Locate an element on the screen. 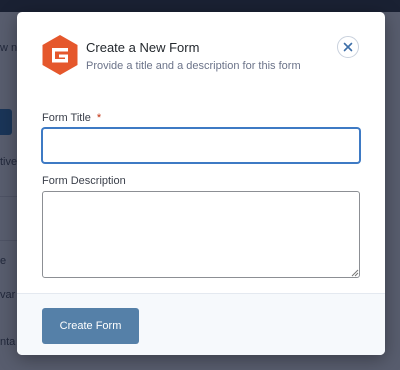  dialog-title: Create a New Form is located at coordinates (143, 47).